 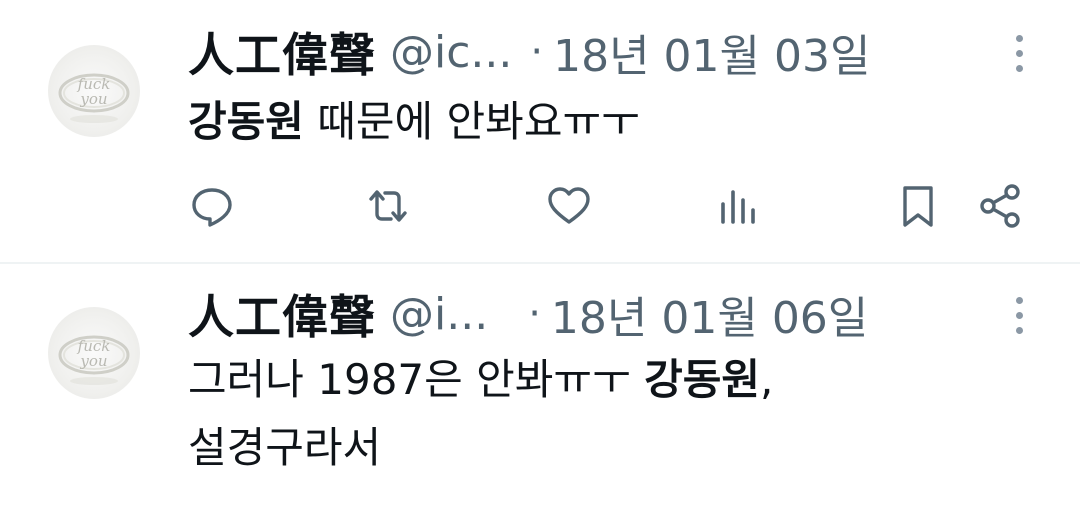 I want to click on share-button, so click(x=1000, y=206).